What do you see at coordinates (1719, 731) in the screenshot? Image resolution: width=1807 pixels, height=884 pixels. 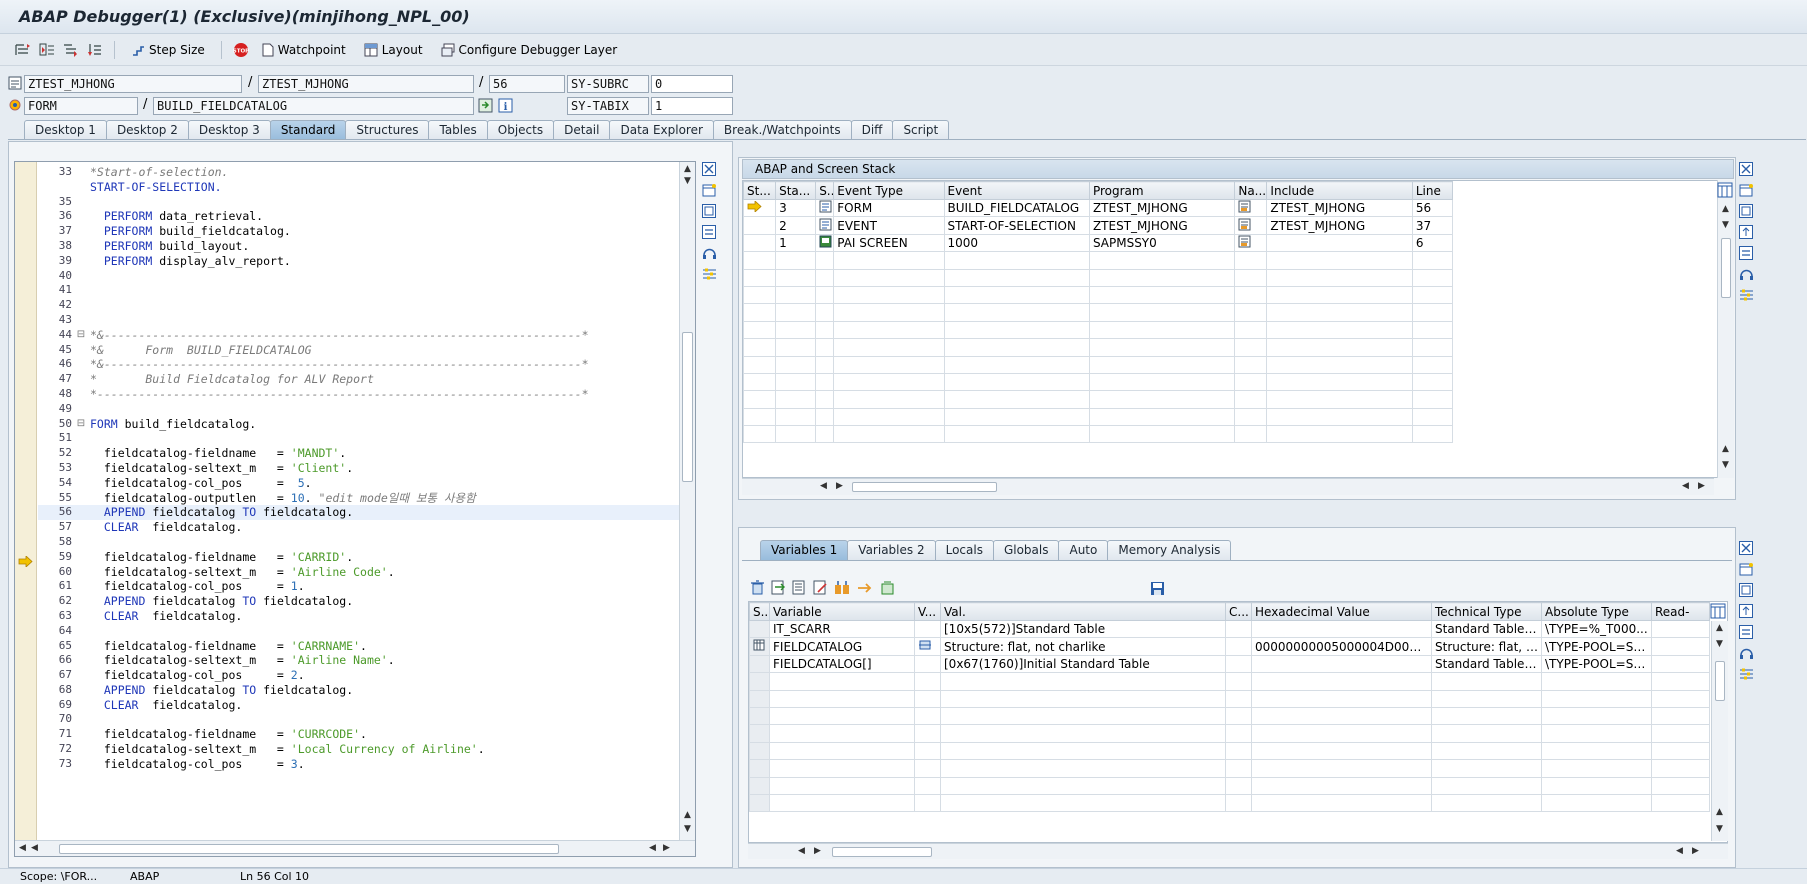 I see `variables-vertical-scrollbar: ▲ ▼ ▲ ▼` at bounding box center [1719, 731].